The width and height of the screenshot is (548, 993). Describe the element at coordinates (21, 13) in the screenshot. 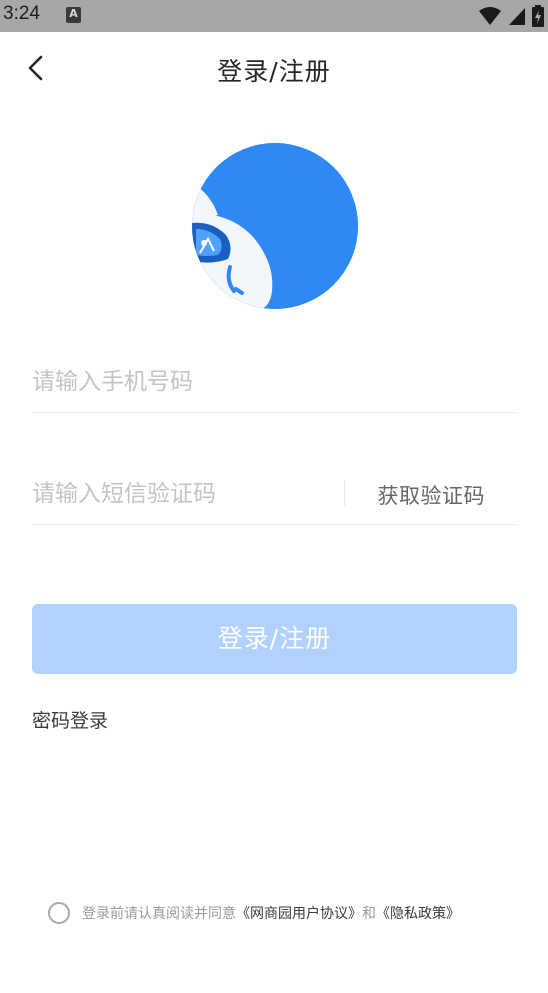

I see `status-time: 3:24` at that location.